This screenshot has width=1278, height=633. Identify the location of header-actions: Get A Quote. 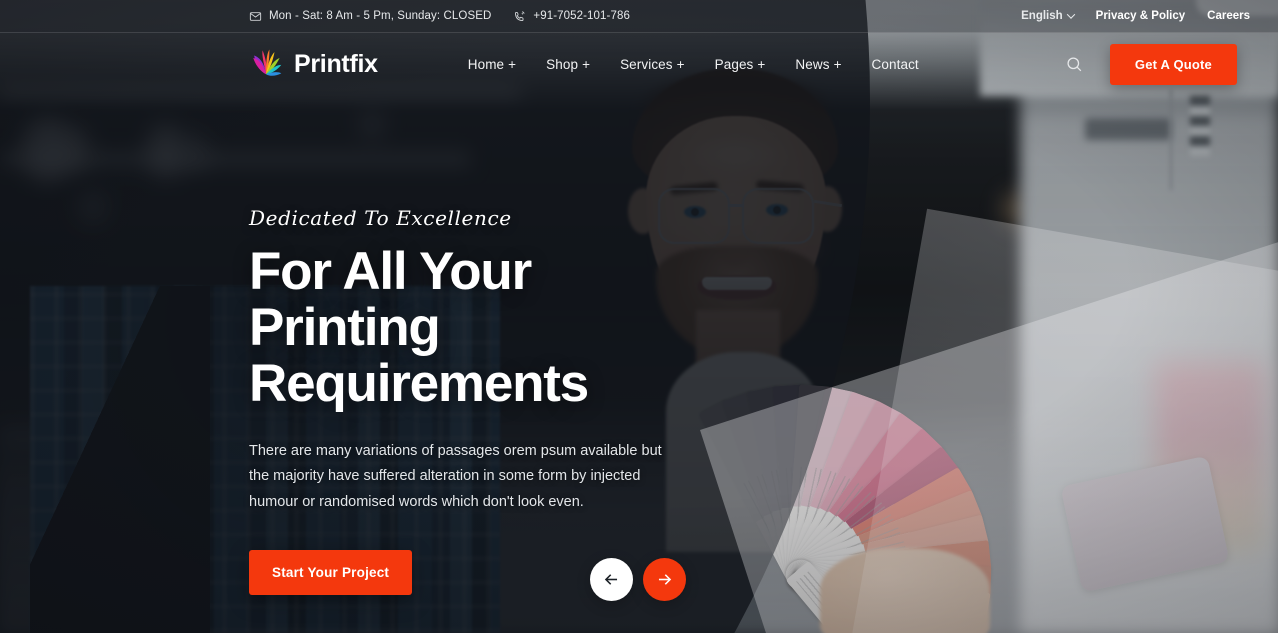
(1150, 64).